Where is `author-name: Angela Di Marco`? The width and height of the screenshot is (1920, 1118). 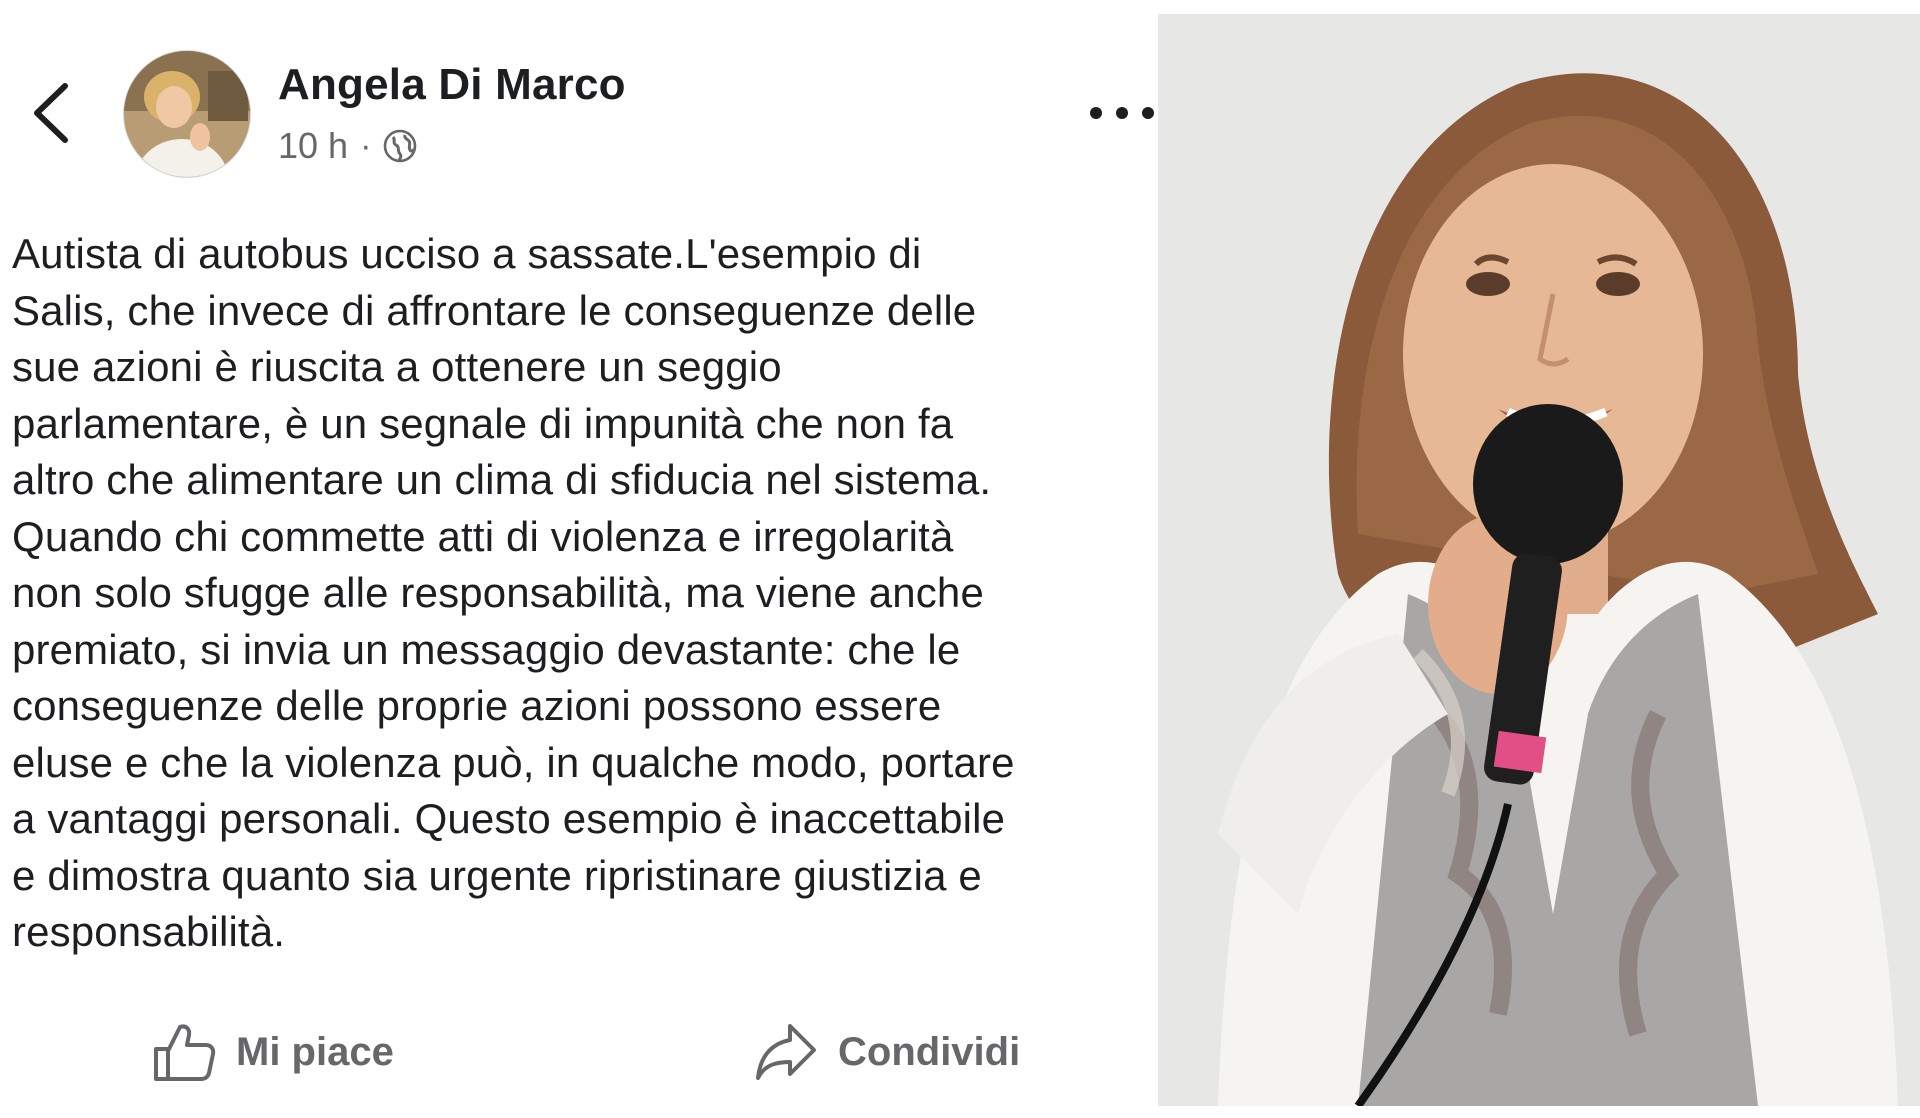 author-name: Angela Di Marco is located at coordinates (452, 85).